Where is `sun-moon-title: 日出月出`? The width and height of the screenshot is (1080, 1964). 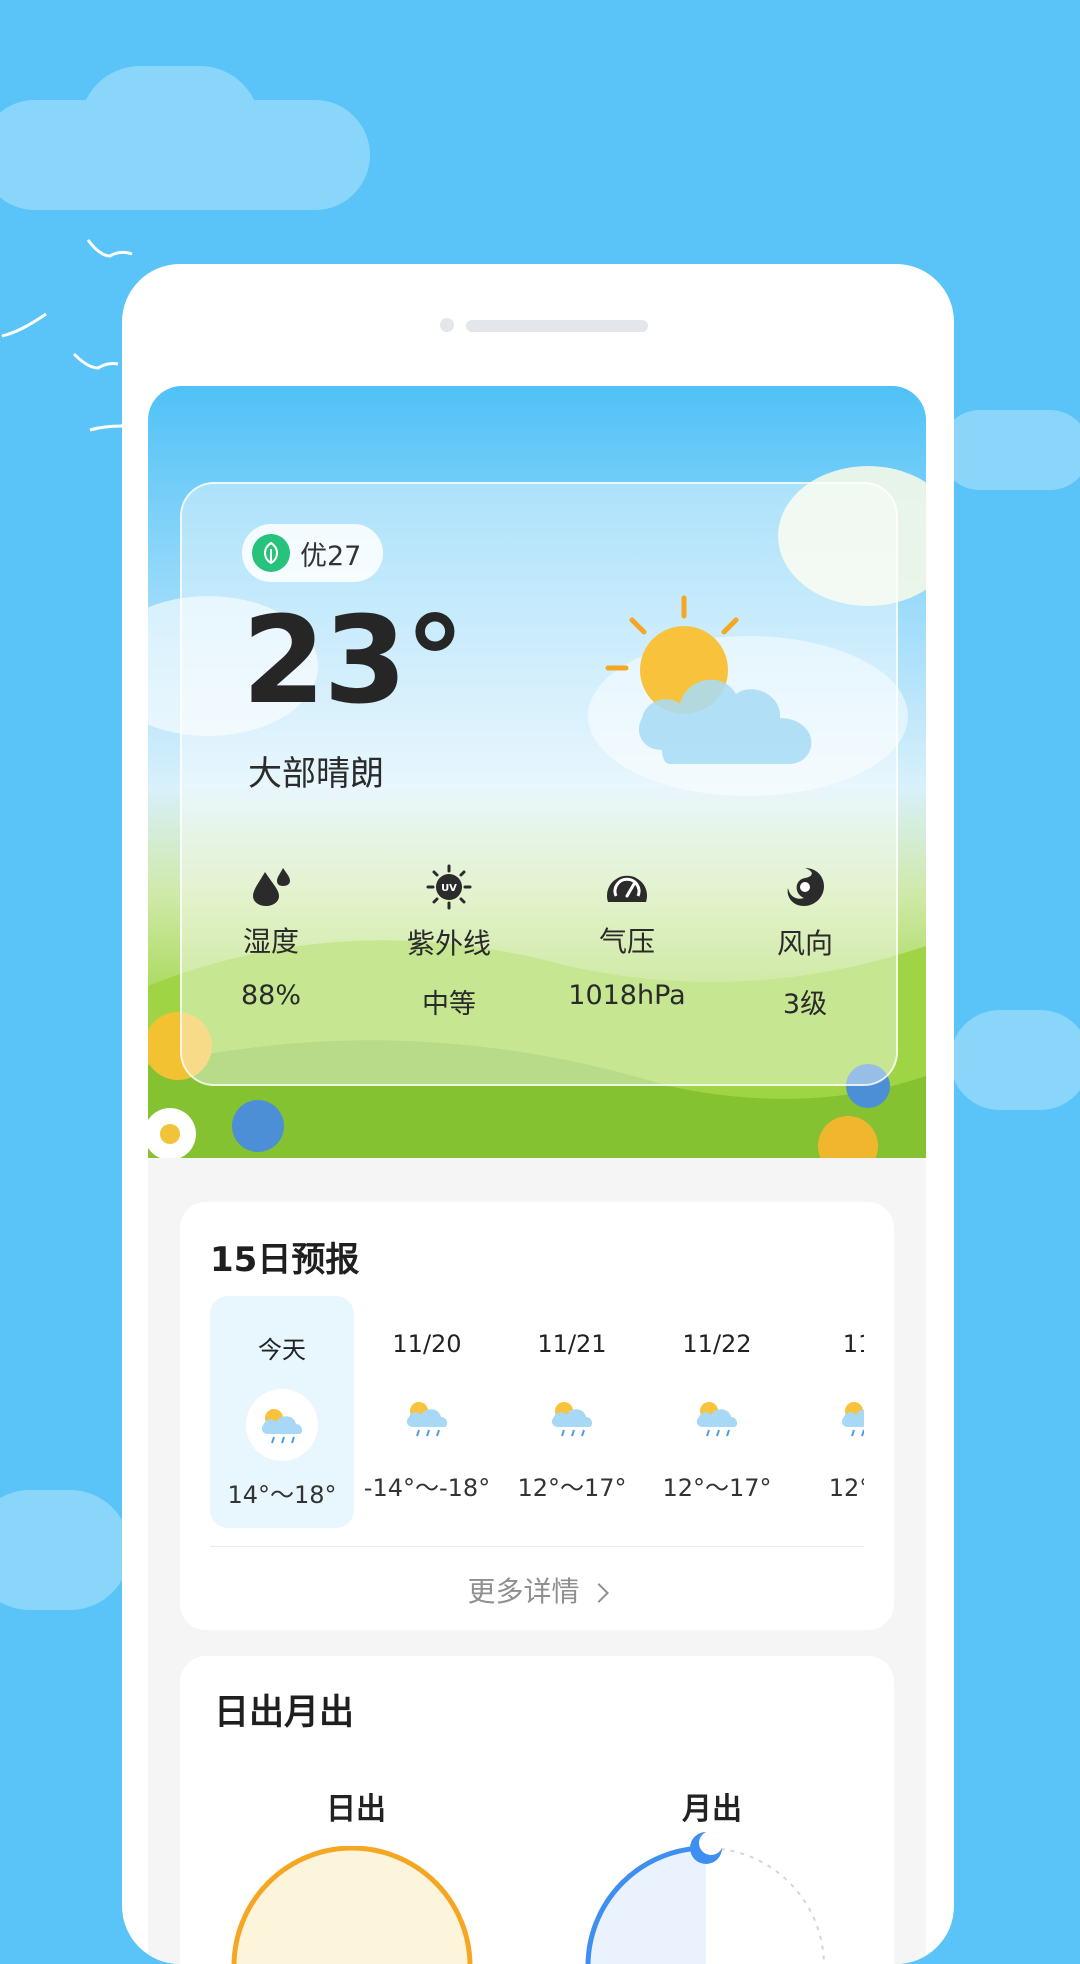 sun-moon-title: 日出月出 is located at coordinates (284, 1713).